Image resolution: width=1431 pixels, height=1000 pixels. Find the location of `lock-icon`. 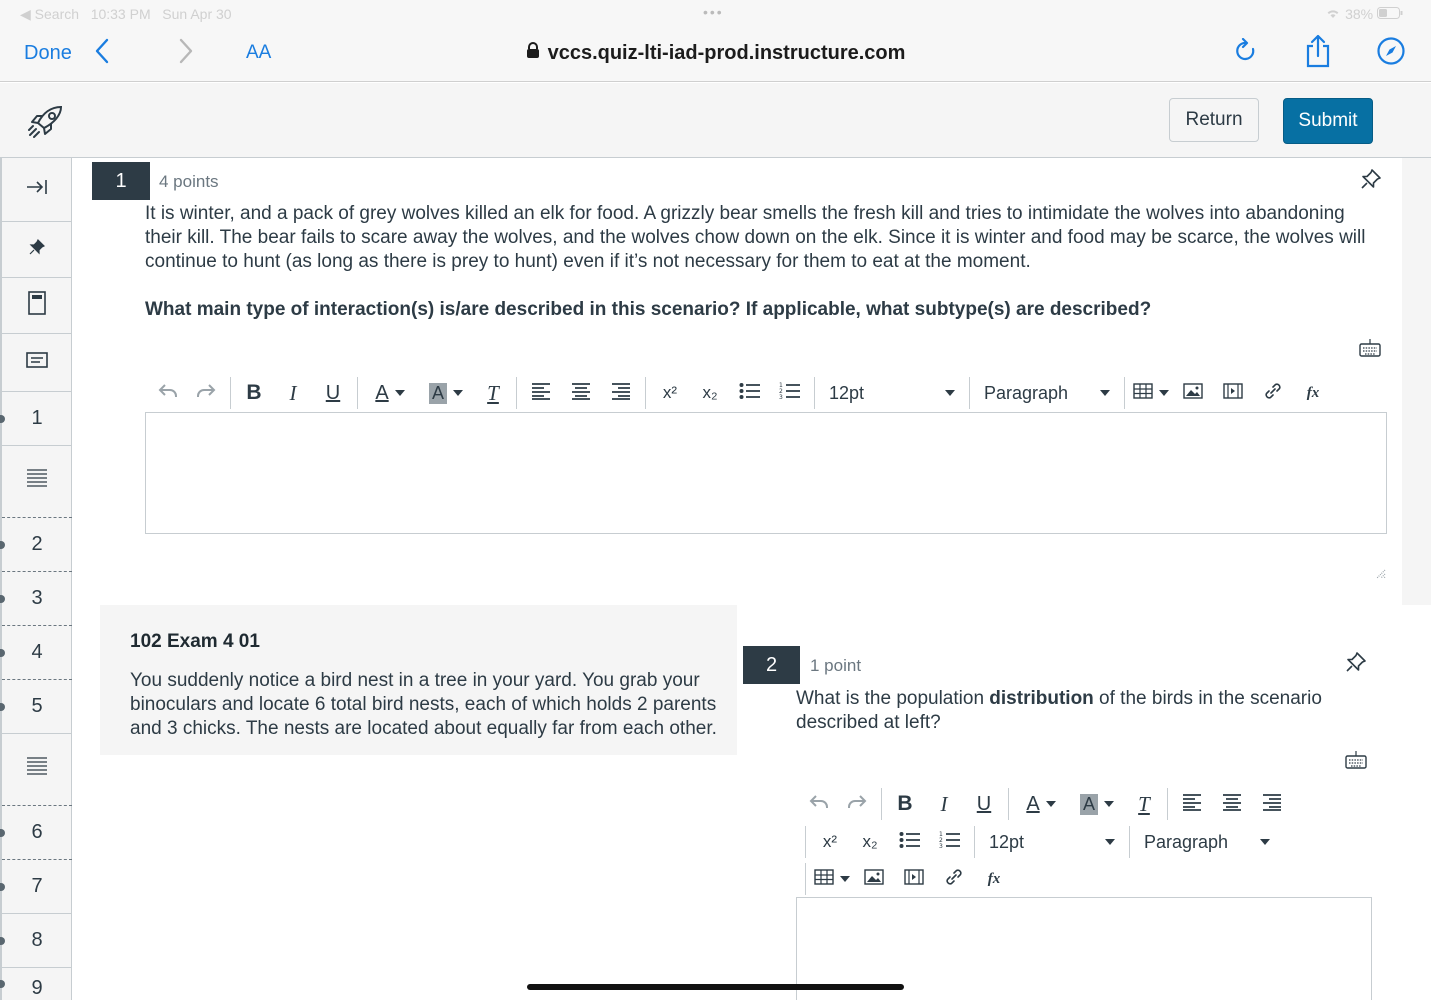

lock-icon is located at coordinates (533, 53).